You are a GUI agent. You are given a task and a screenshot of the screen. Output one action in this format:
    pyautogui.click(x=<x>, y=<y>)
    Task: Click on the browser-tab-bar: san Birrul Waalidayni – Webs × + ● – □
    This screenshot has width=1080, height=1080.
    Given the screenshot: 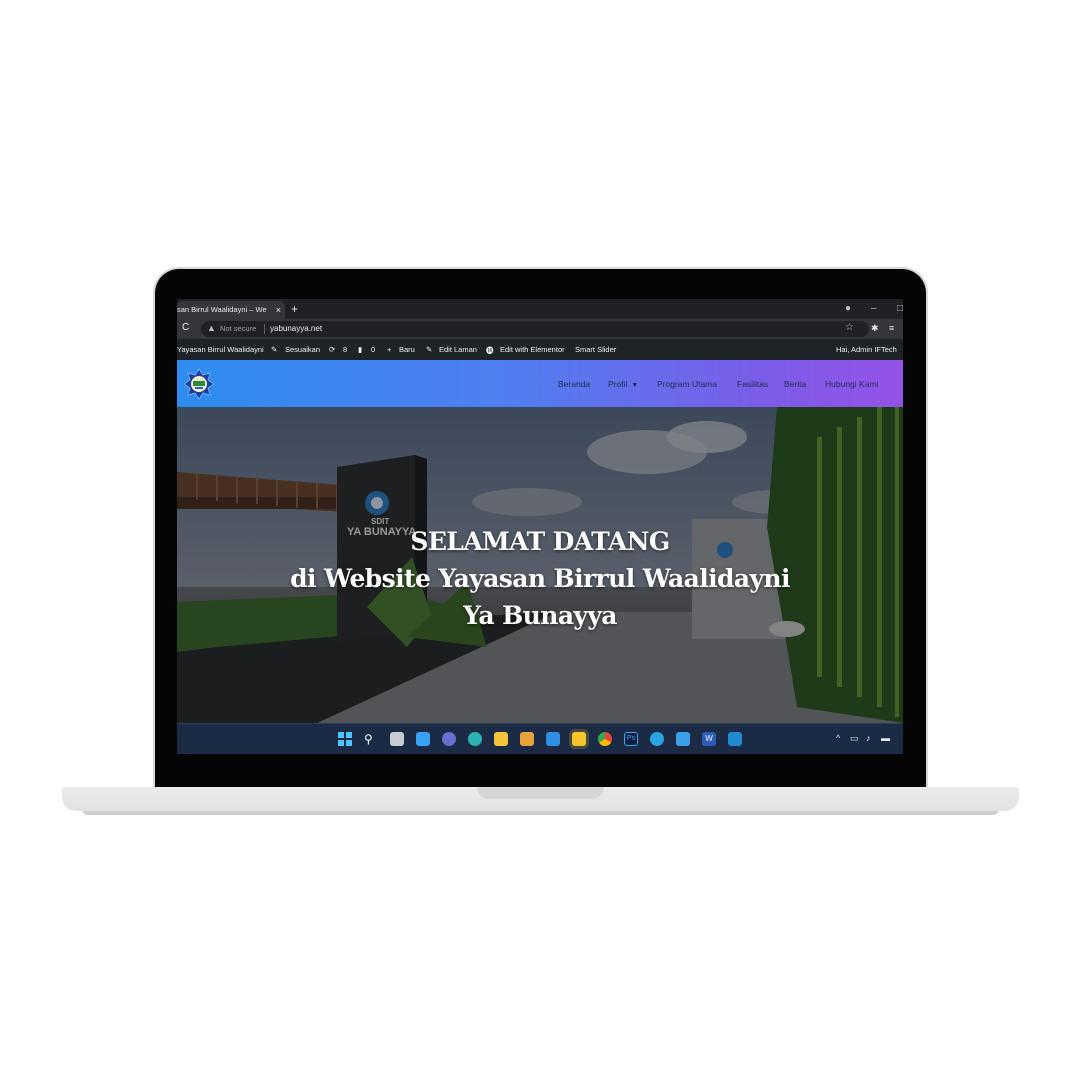 What is the action you would take?
    pyautogui.click(x=540, y=309)
    